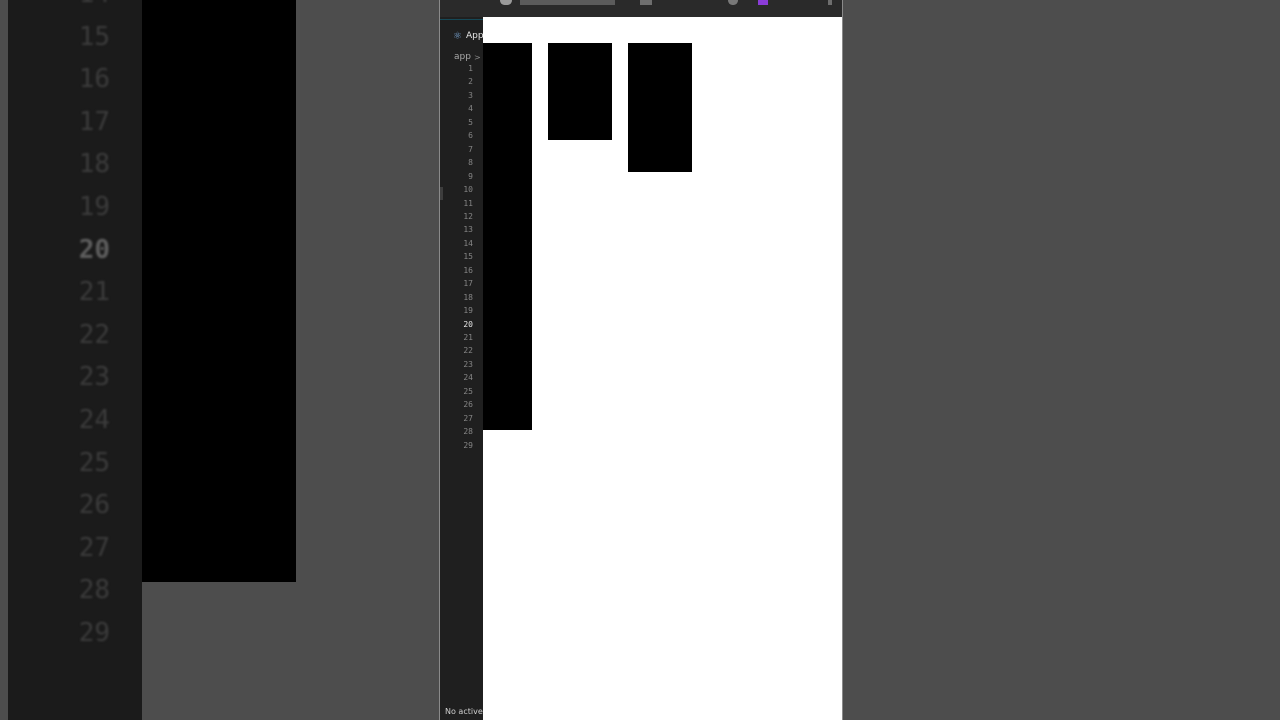 Image resolution: width=1280 pixels, height=720 pixels. What do you see at coordinates (94, 420) in the screenshot?
I see `background-line-number: 24` at bounding box center [94, 420].